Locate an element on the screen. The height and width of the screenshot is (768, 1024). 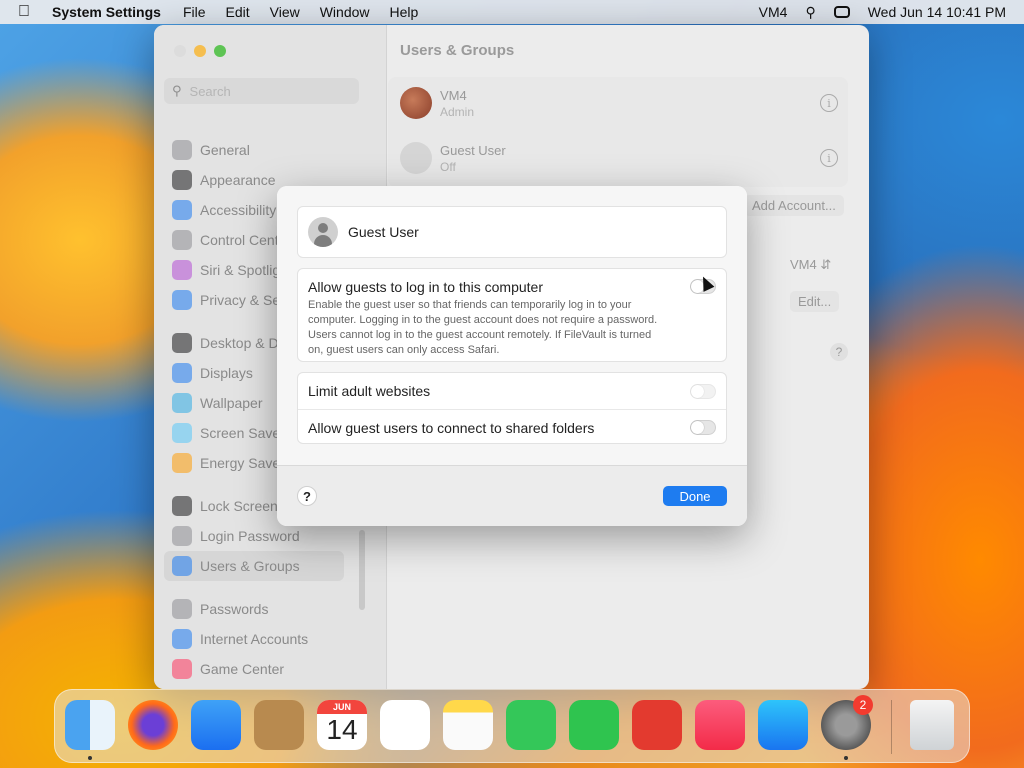
account-row-guest: Guest User Off is located at coordinates (453, 158).